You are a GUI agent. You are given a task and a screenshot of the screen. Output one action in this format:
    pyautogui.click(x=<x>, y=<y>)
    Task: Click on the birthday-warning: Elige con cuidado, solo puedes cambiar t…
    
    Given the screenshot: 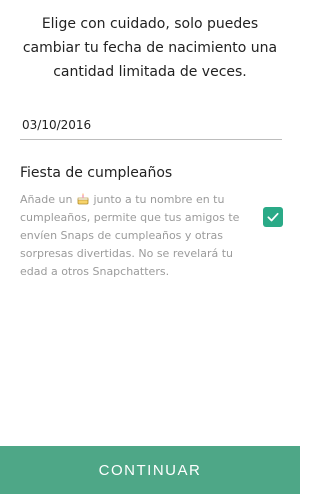 What is the action you would take?
    pyautogui.click(x=150, y=48)
    